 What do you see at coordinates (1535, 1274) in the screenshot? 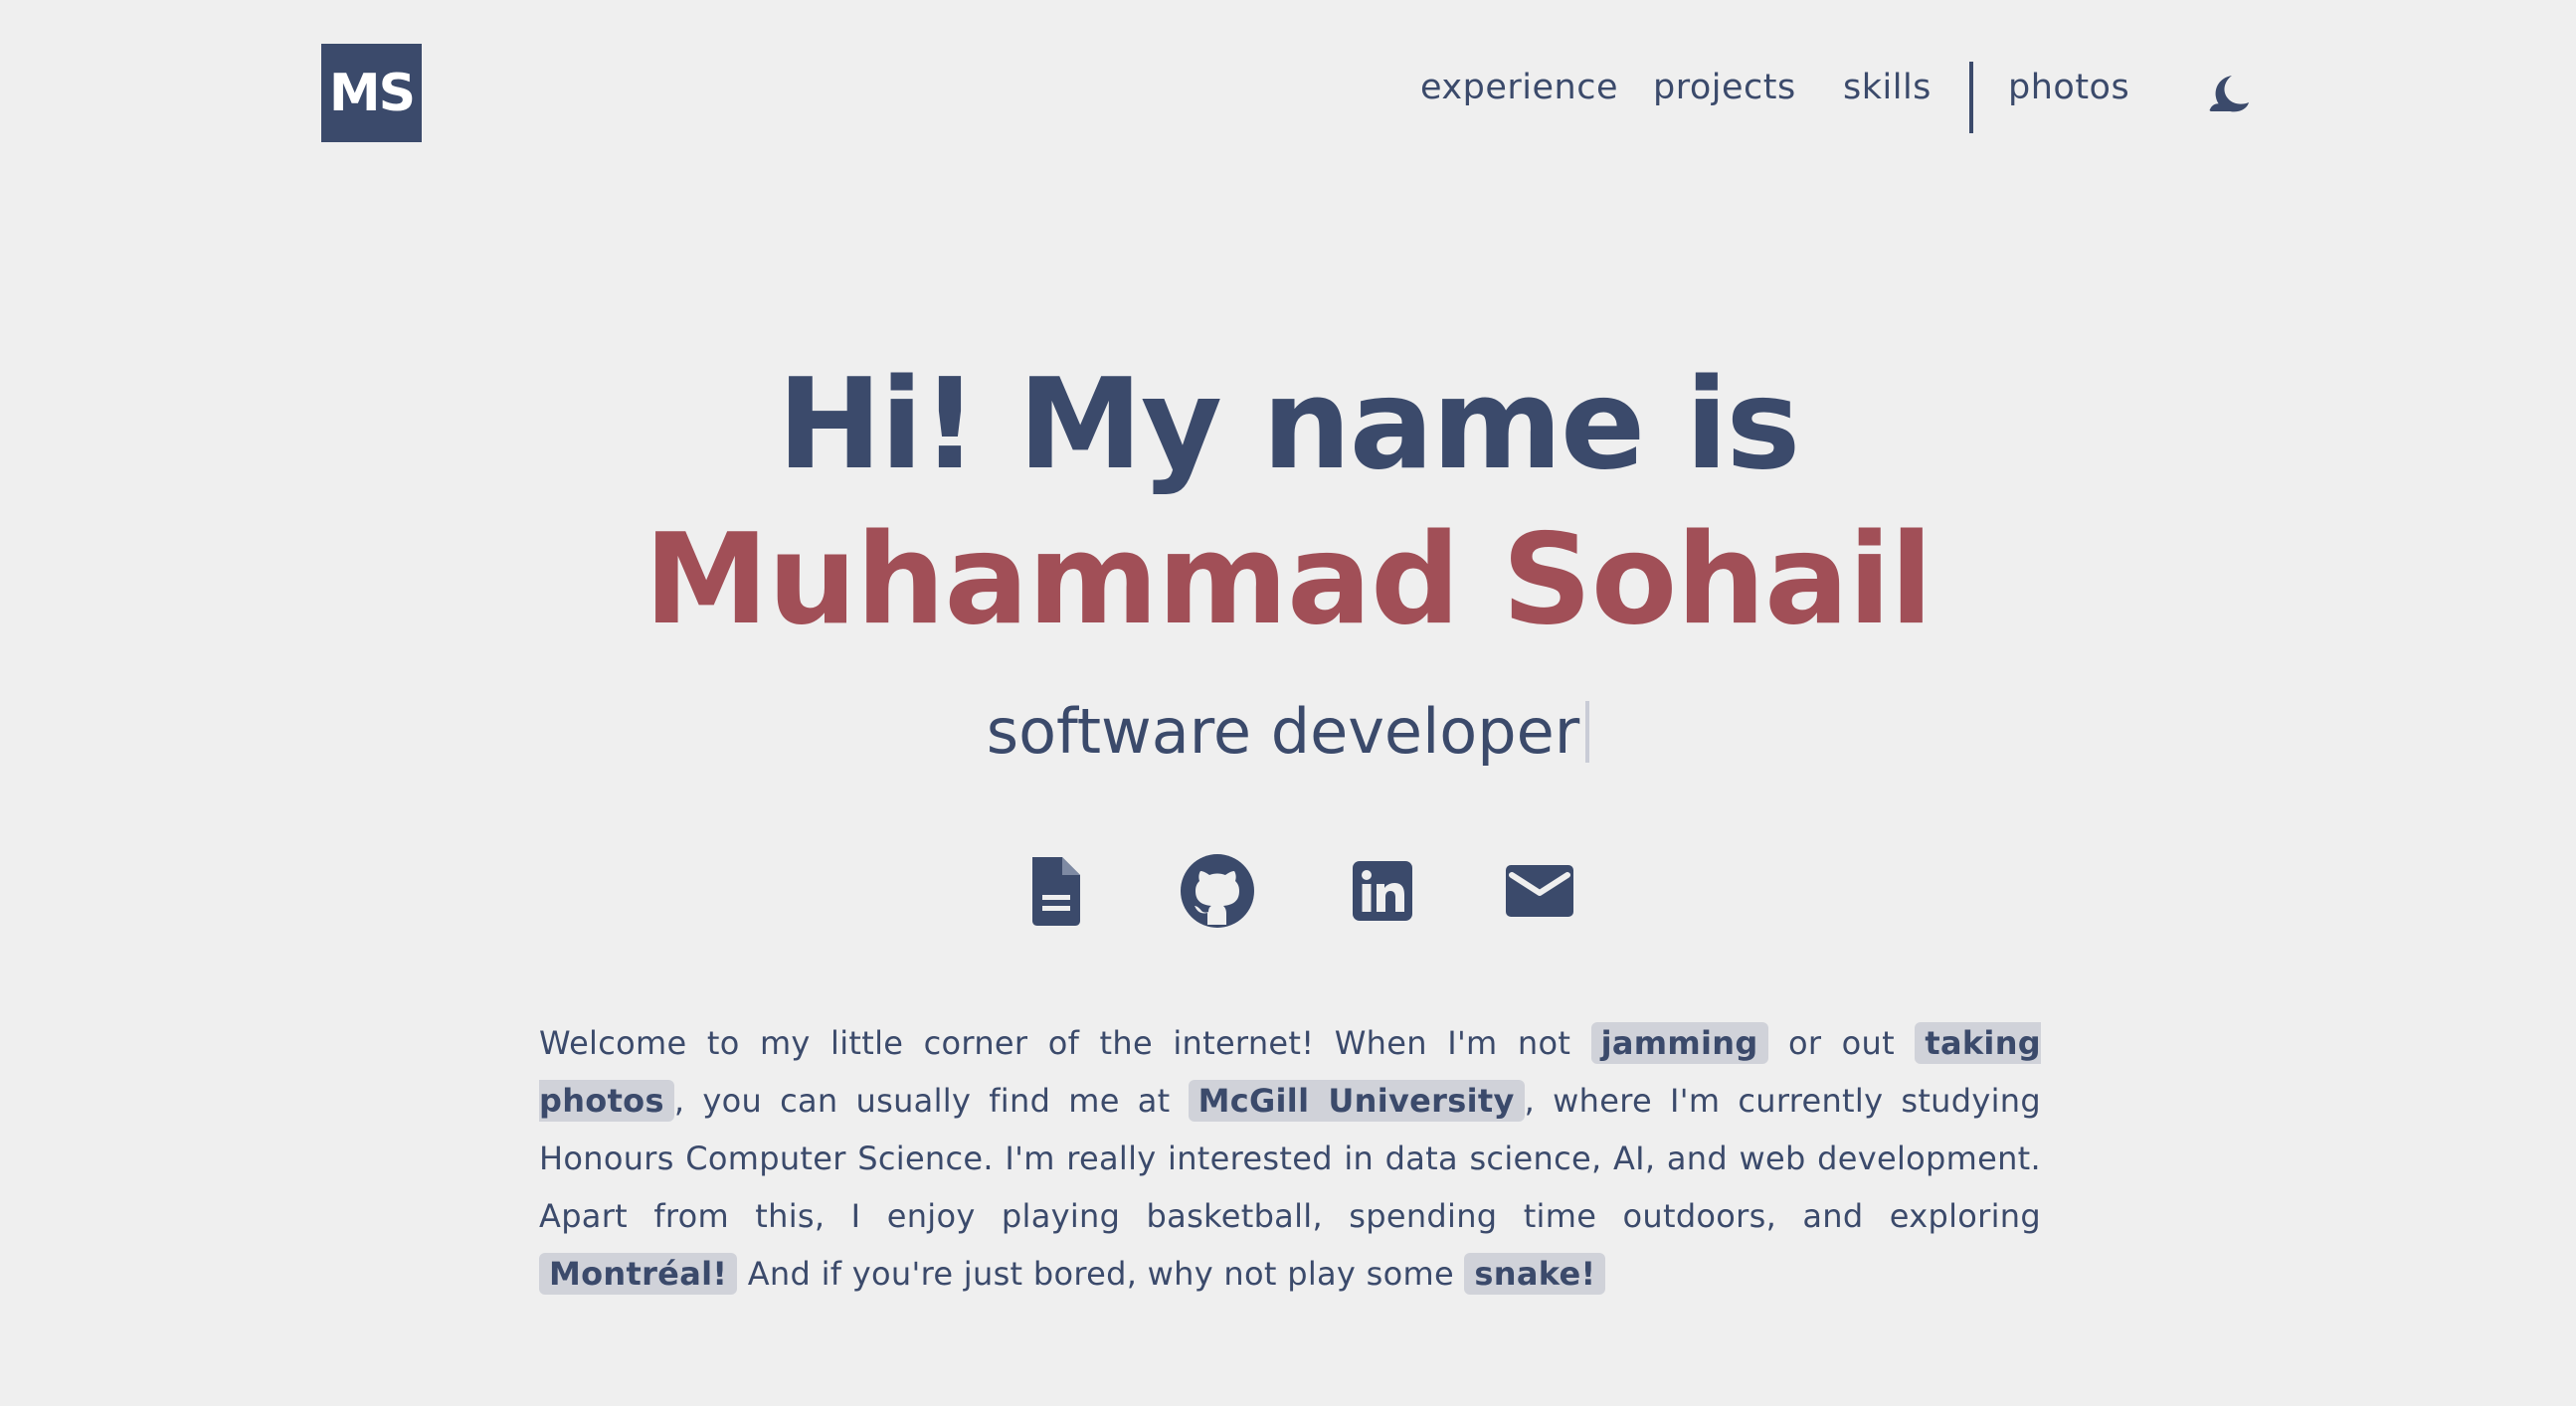
I see `snake-game-link: snake!` at bounding box center [1535, 1274].